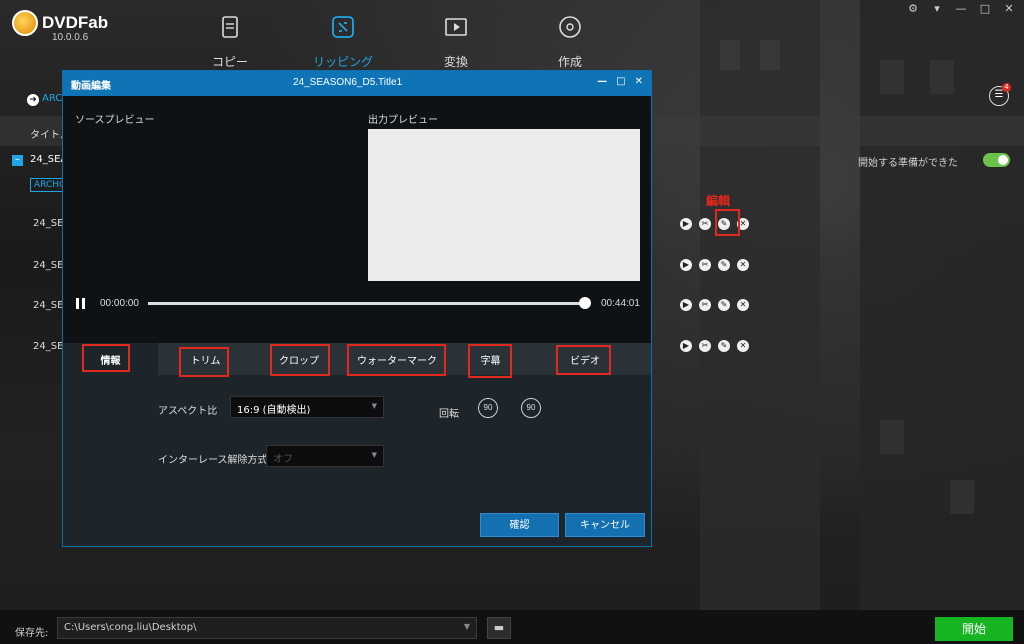 Image resolution: width=1024 pixels, height=644 pixels. What do you see at coordinates (605, 525) in the screenshot?
I see `cancel-button: キャンセル` at bounding box center [605, 525].